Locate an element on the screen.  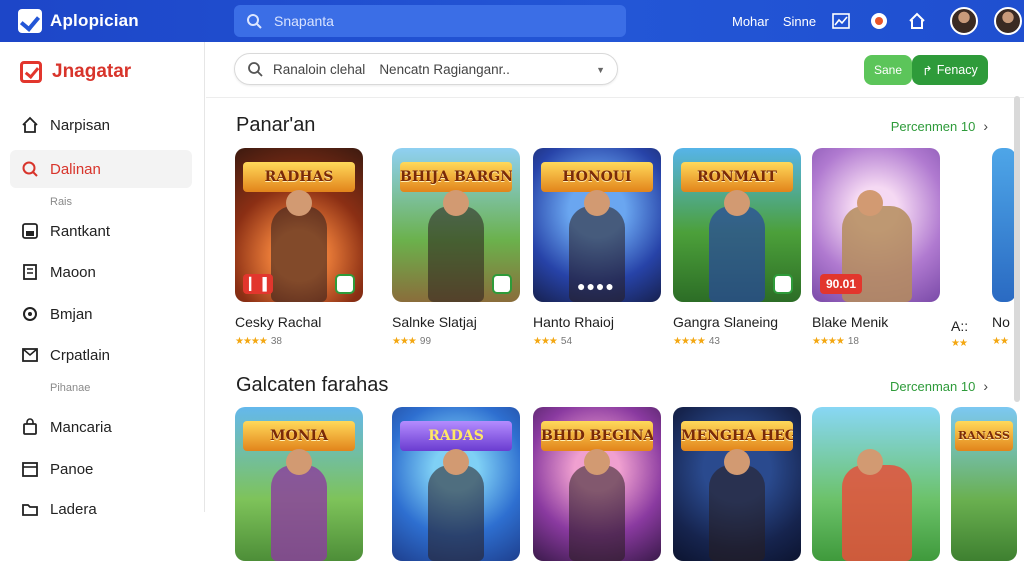
sidebar-item-calendar: Panoe is located at coordinates (101, 469).